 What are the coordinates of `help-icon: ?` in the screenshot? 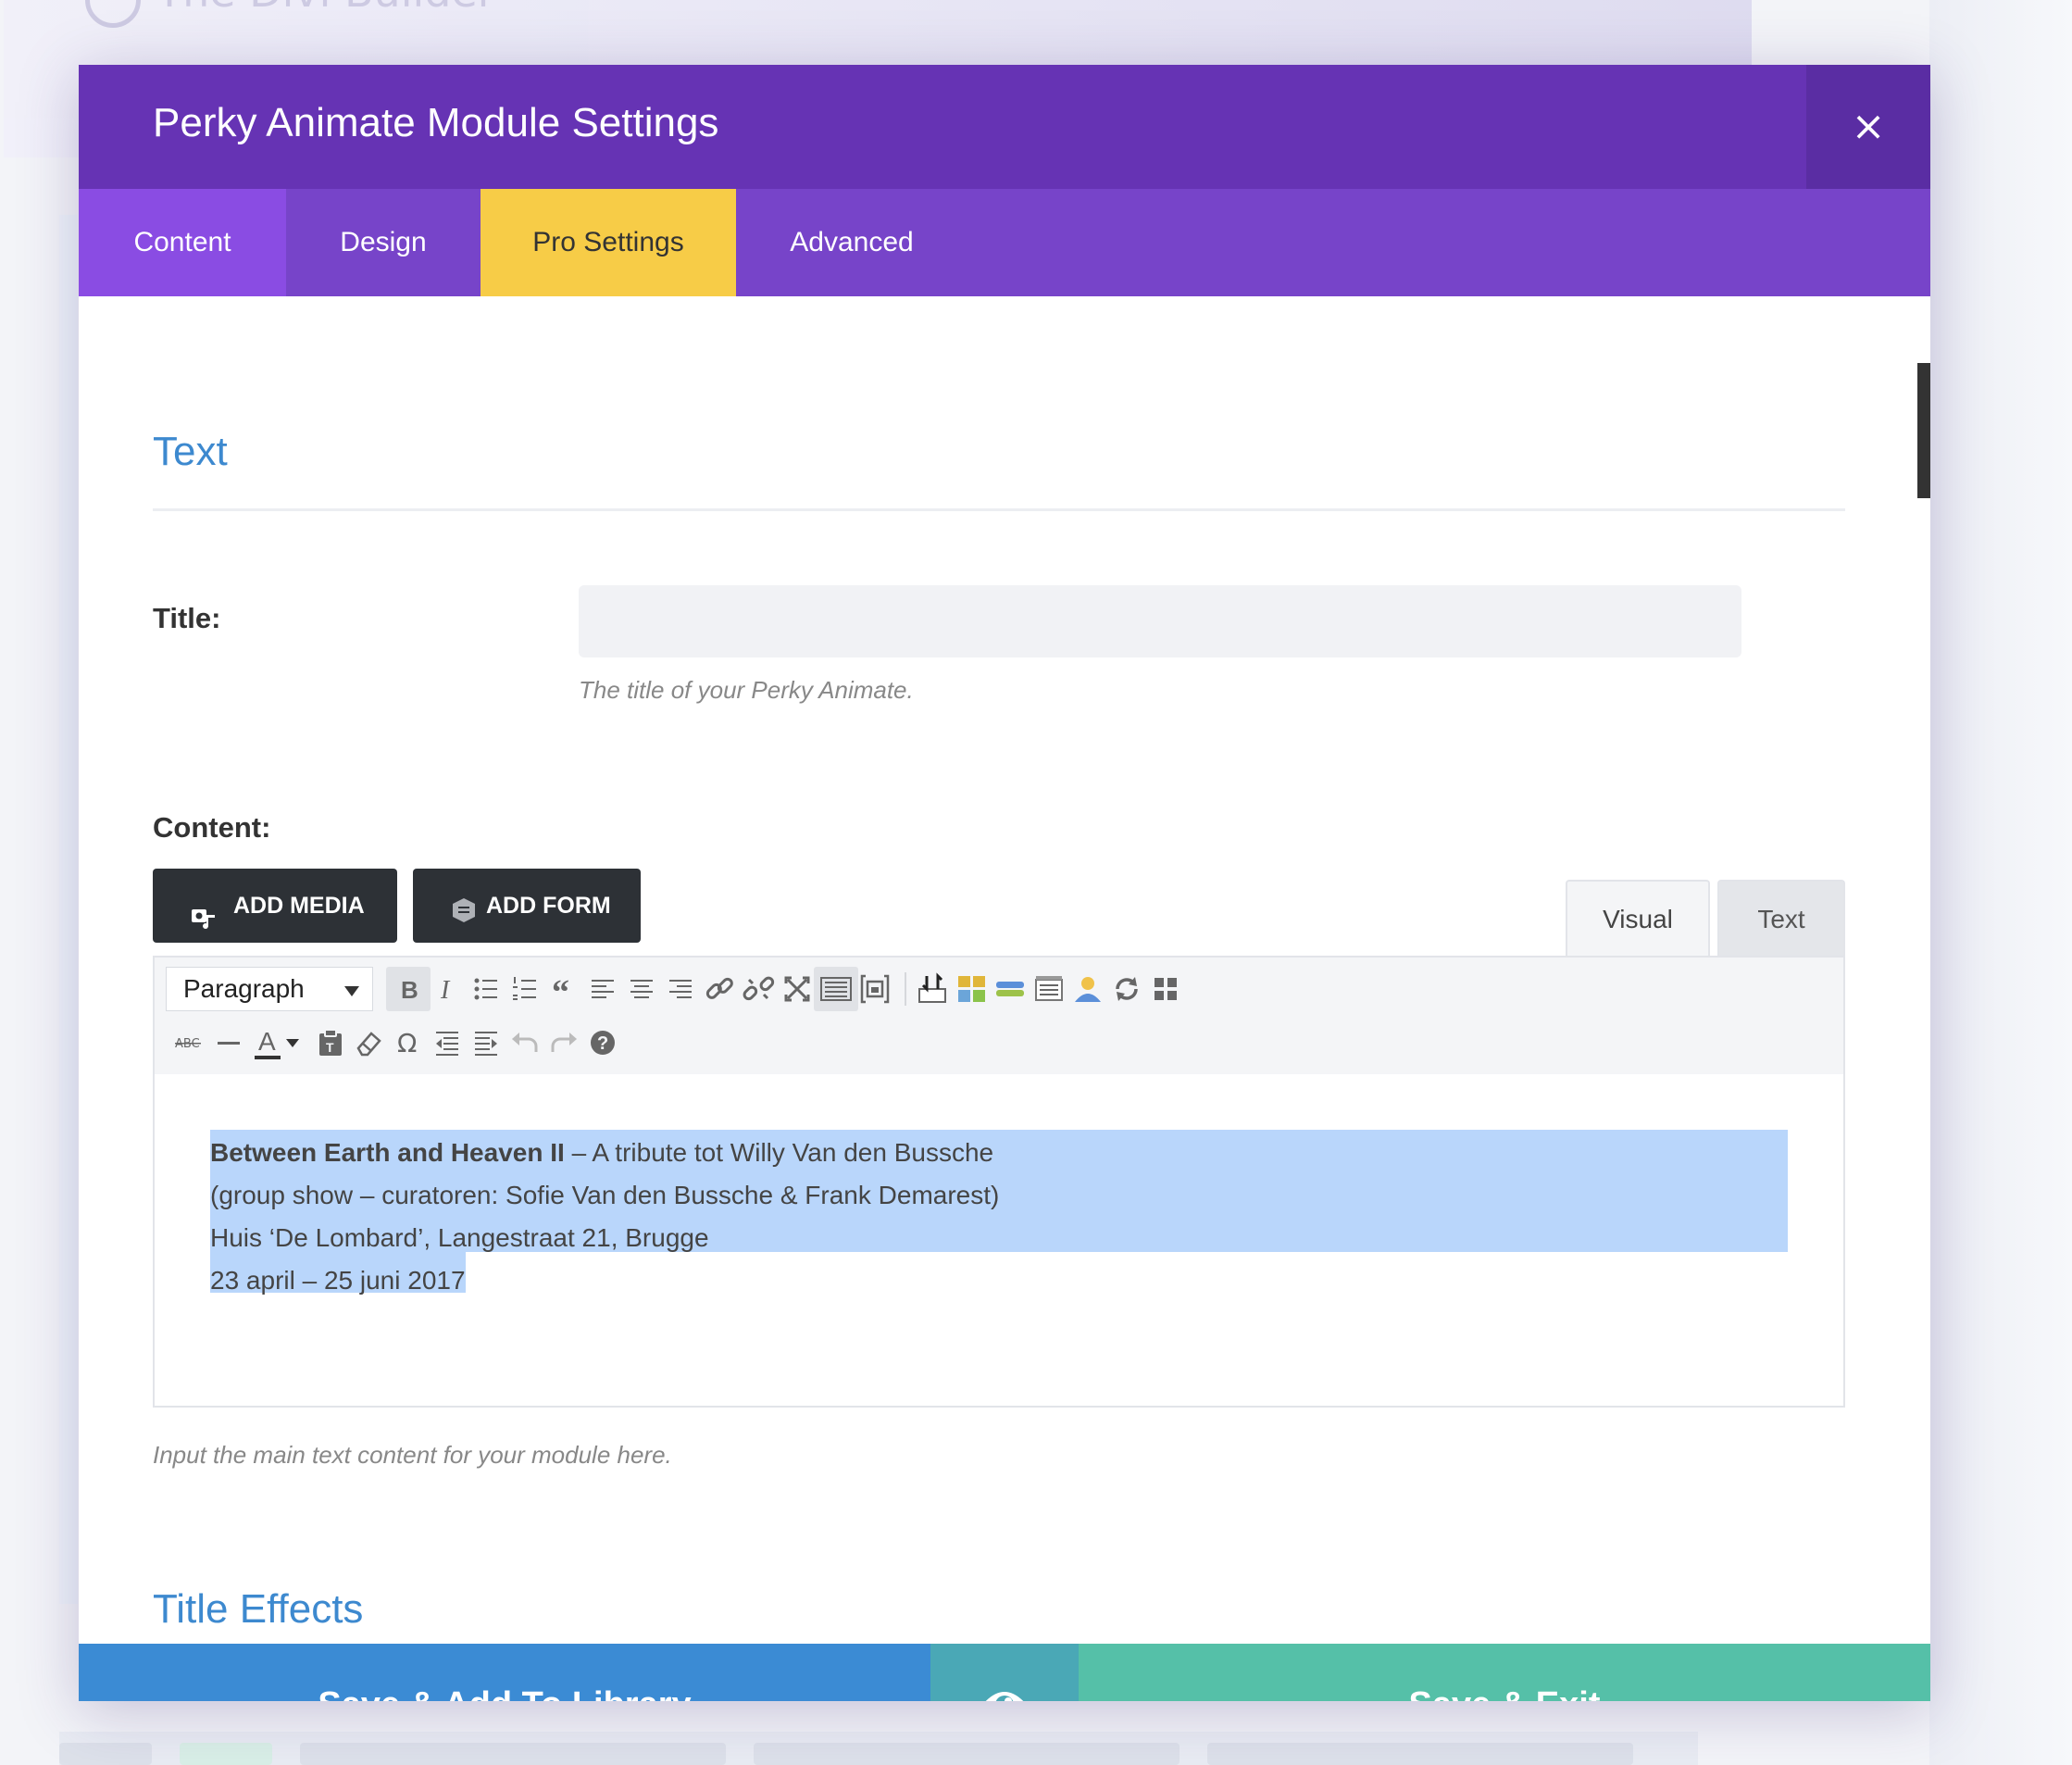 It's located at (603, 1043).